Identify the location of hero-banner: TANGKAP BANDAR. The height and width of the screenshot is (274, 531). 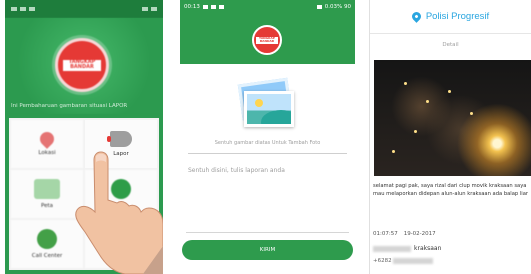
(84, 66).